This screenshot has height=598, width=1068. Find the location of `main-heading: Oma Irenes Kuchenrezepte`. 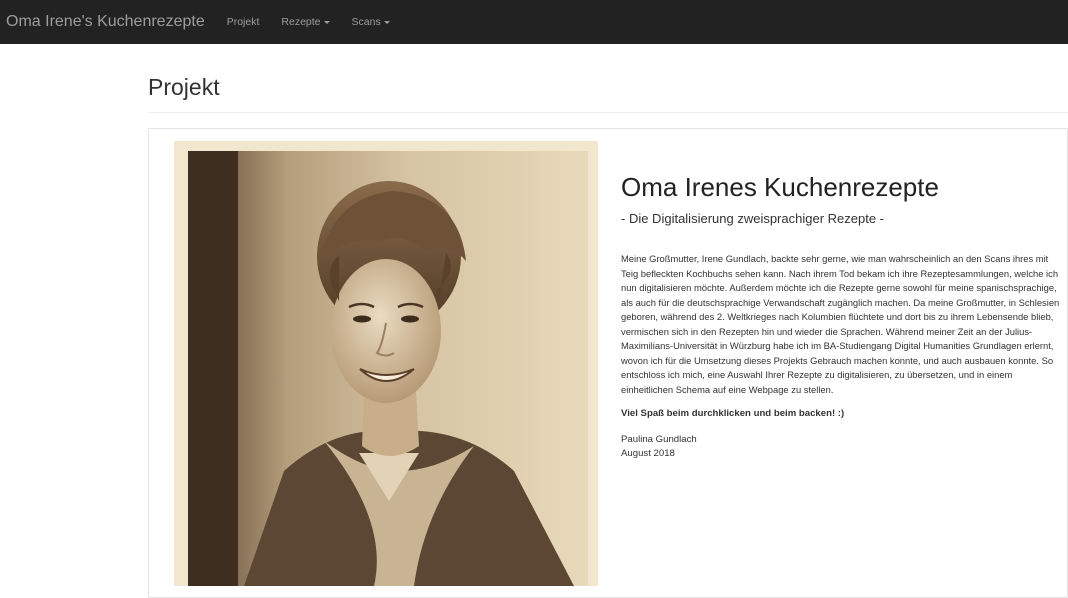

main-heading: Oma Irenes Kuchenrezepte is located at coordinates (780, 187).